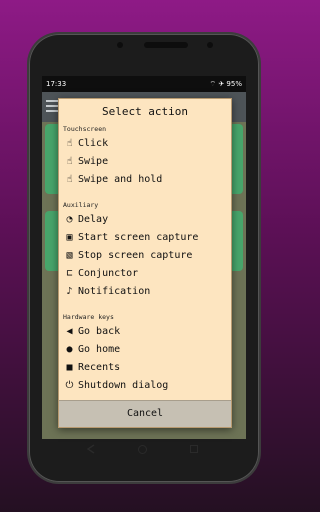  I want to click on hand-tap-icon: ☝, so click(69, 143).